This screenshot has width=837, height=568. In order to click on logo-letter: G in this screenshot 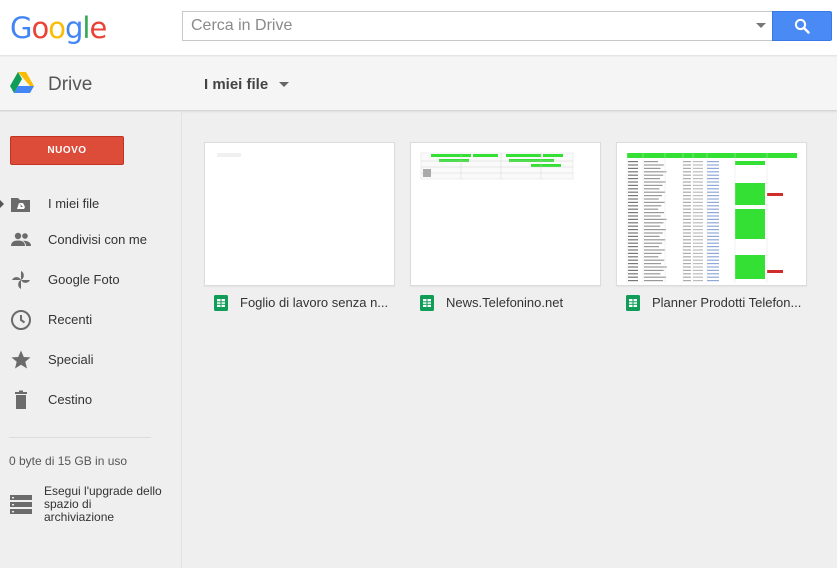, I will do `click(21, 28)`.